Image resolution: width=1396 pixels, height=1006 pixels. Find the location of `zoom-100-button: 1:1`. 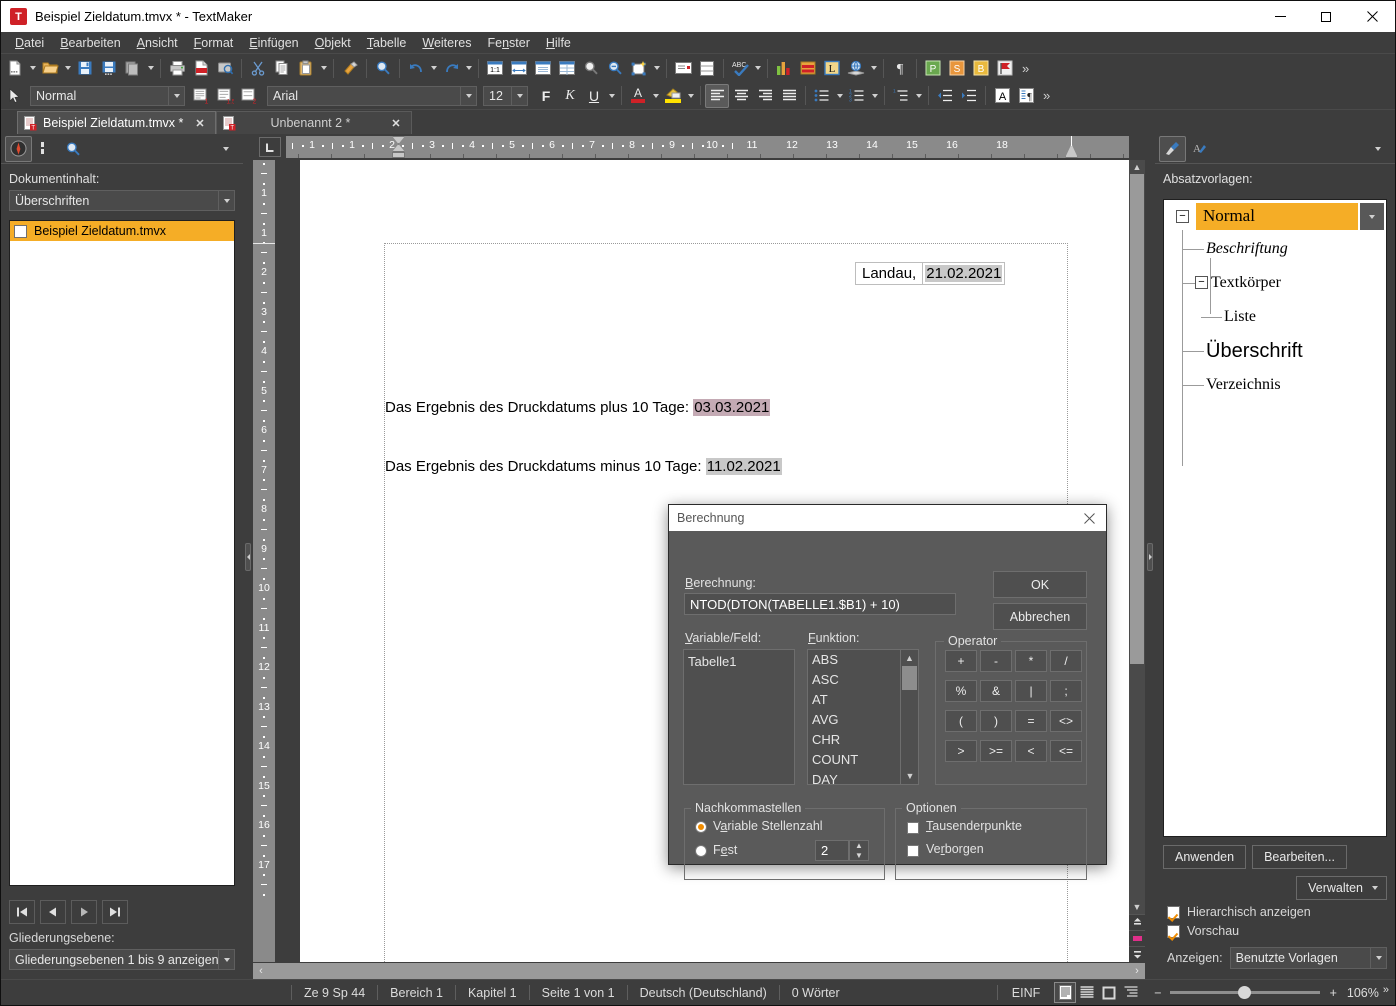

zoom-100-button: 1:1 is located at coordinates (495, 68).